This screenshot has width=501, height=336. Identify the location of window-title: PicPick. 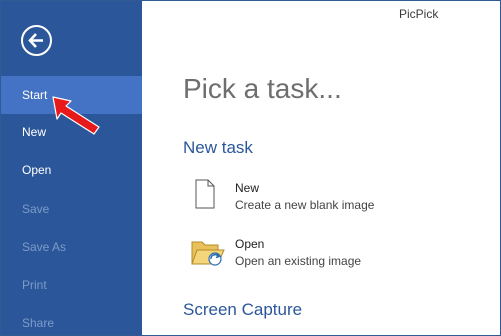
(419, 14).